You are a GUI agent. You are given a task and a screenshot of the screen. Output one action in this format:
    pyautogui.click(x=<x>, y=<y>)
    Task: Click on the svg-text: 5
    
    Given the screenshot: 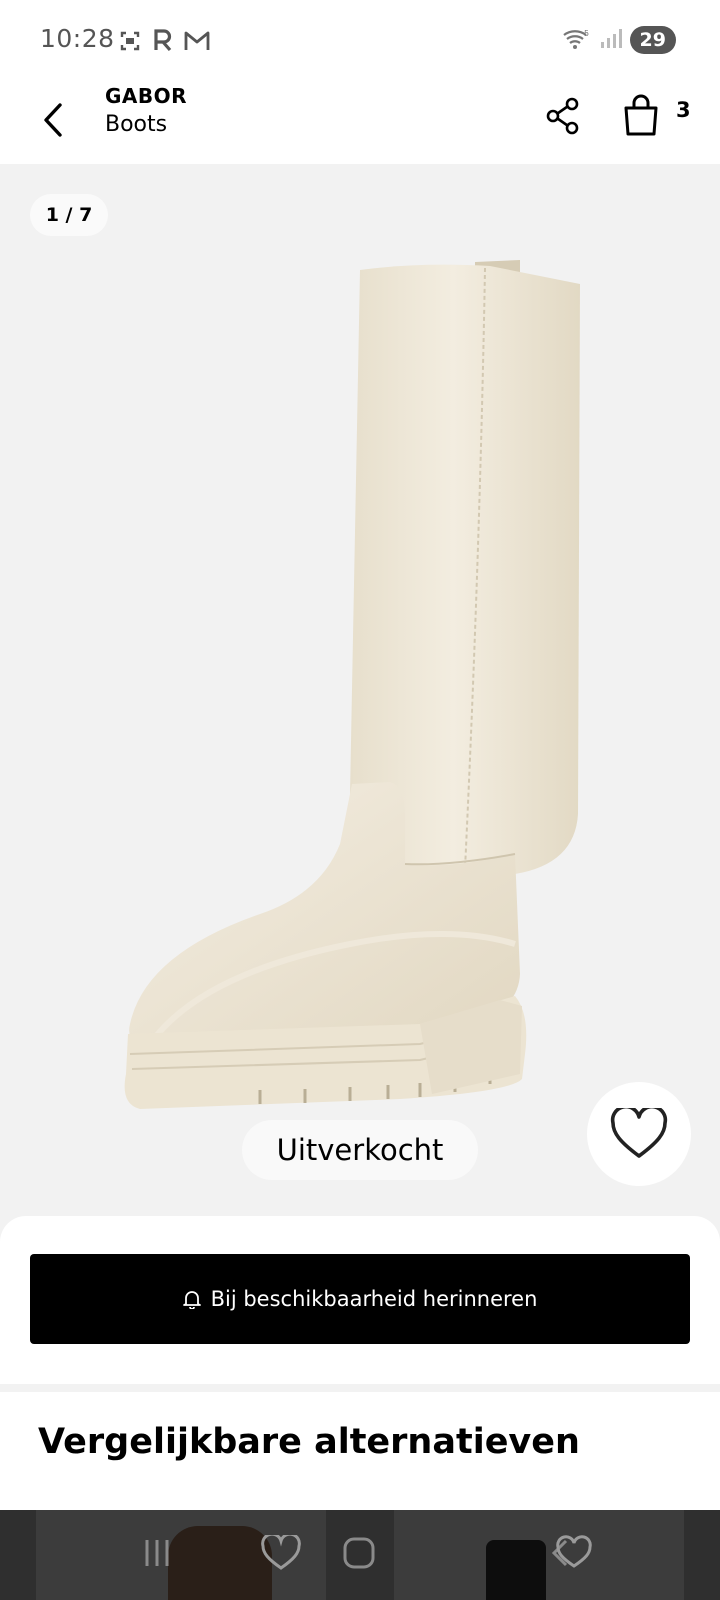 What is the action you would take?
    pyautogui.click(x=586, y=33)
    